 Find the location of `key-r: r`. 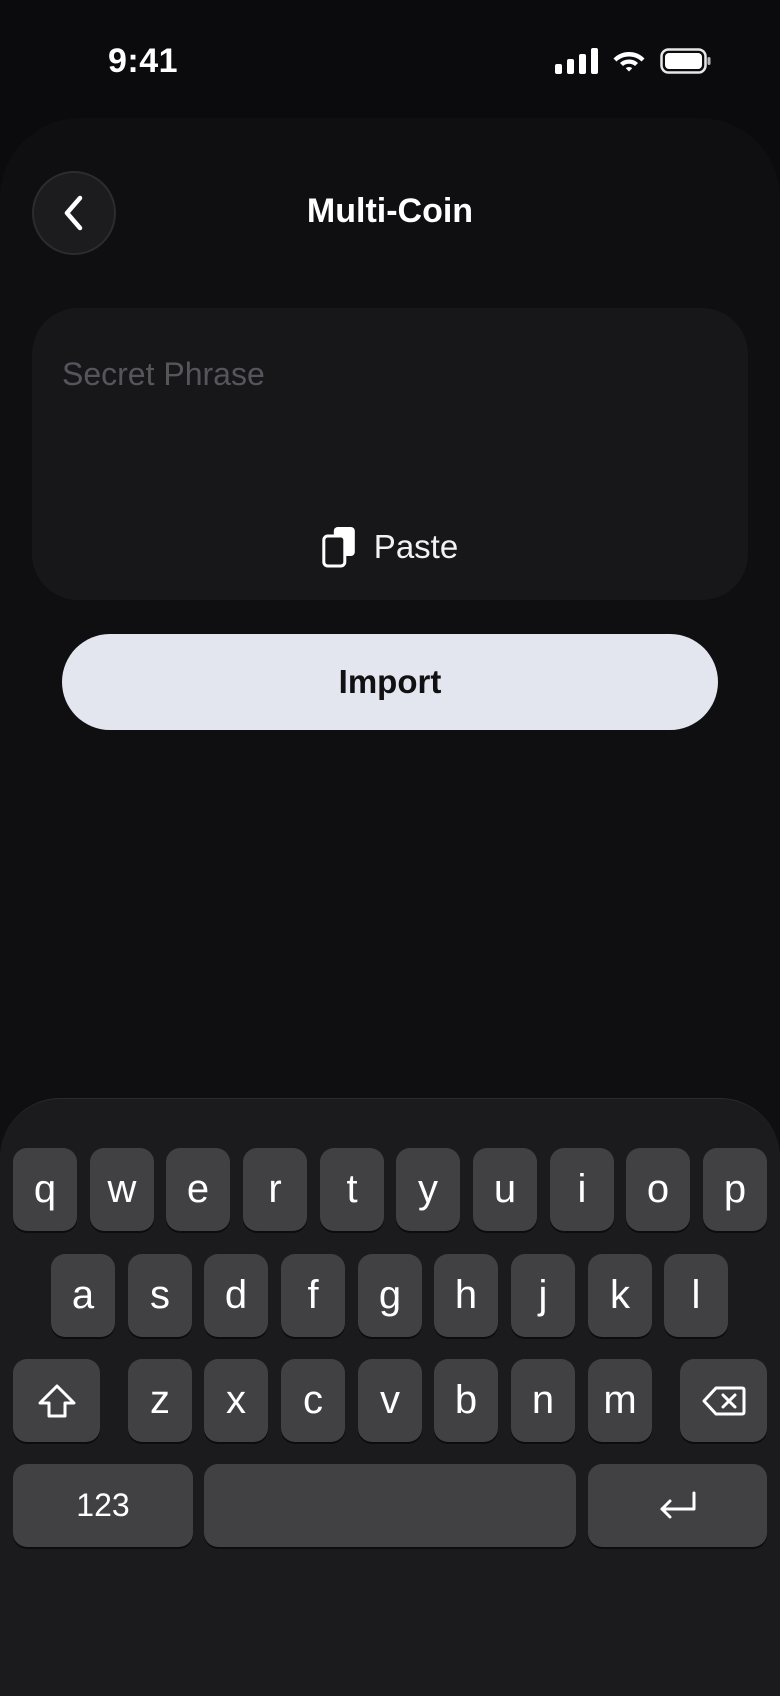

key-r: r is located at coordinates (275, 1189).